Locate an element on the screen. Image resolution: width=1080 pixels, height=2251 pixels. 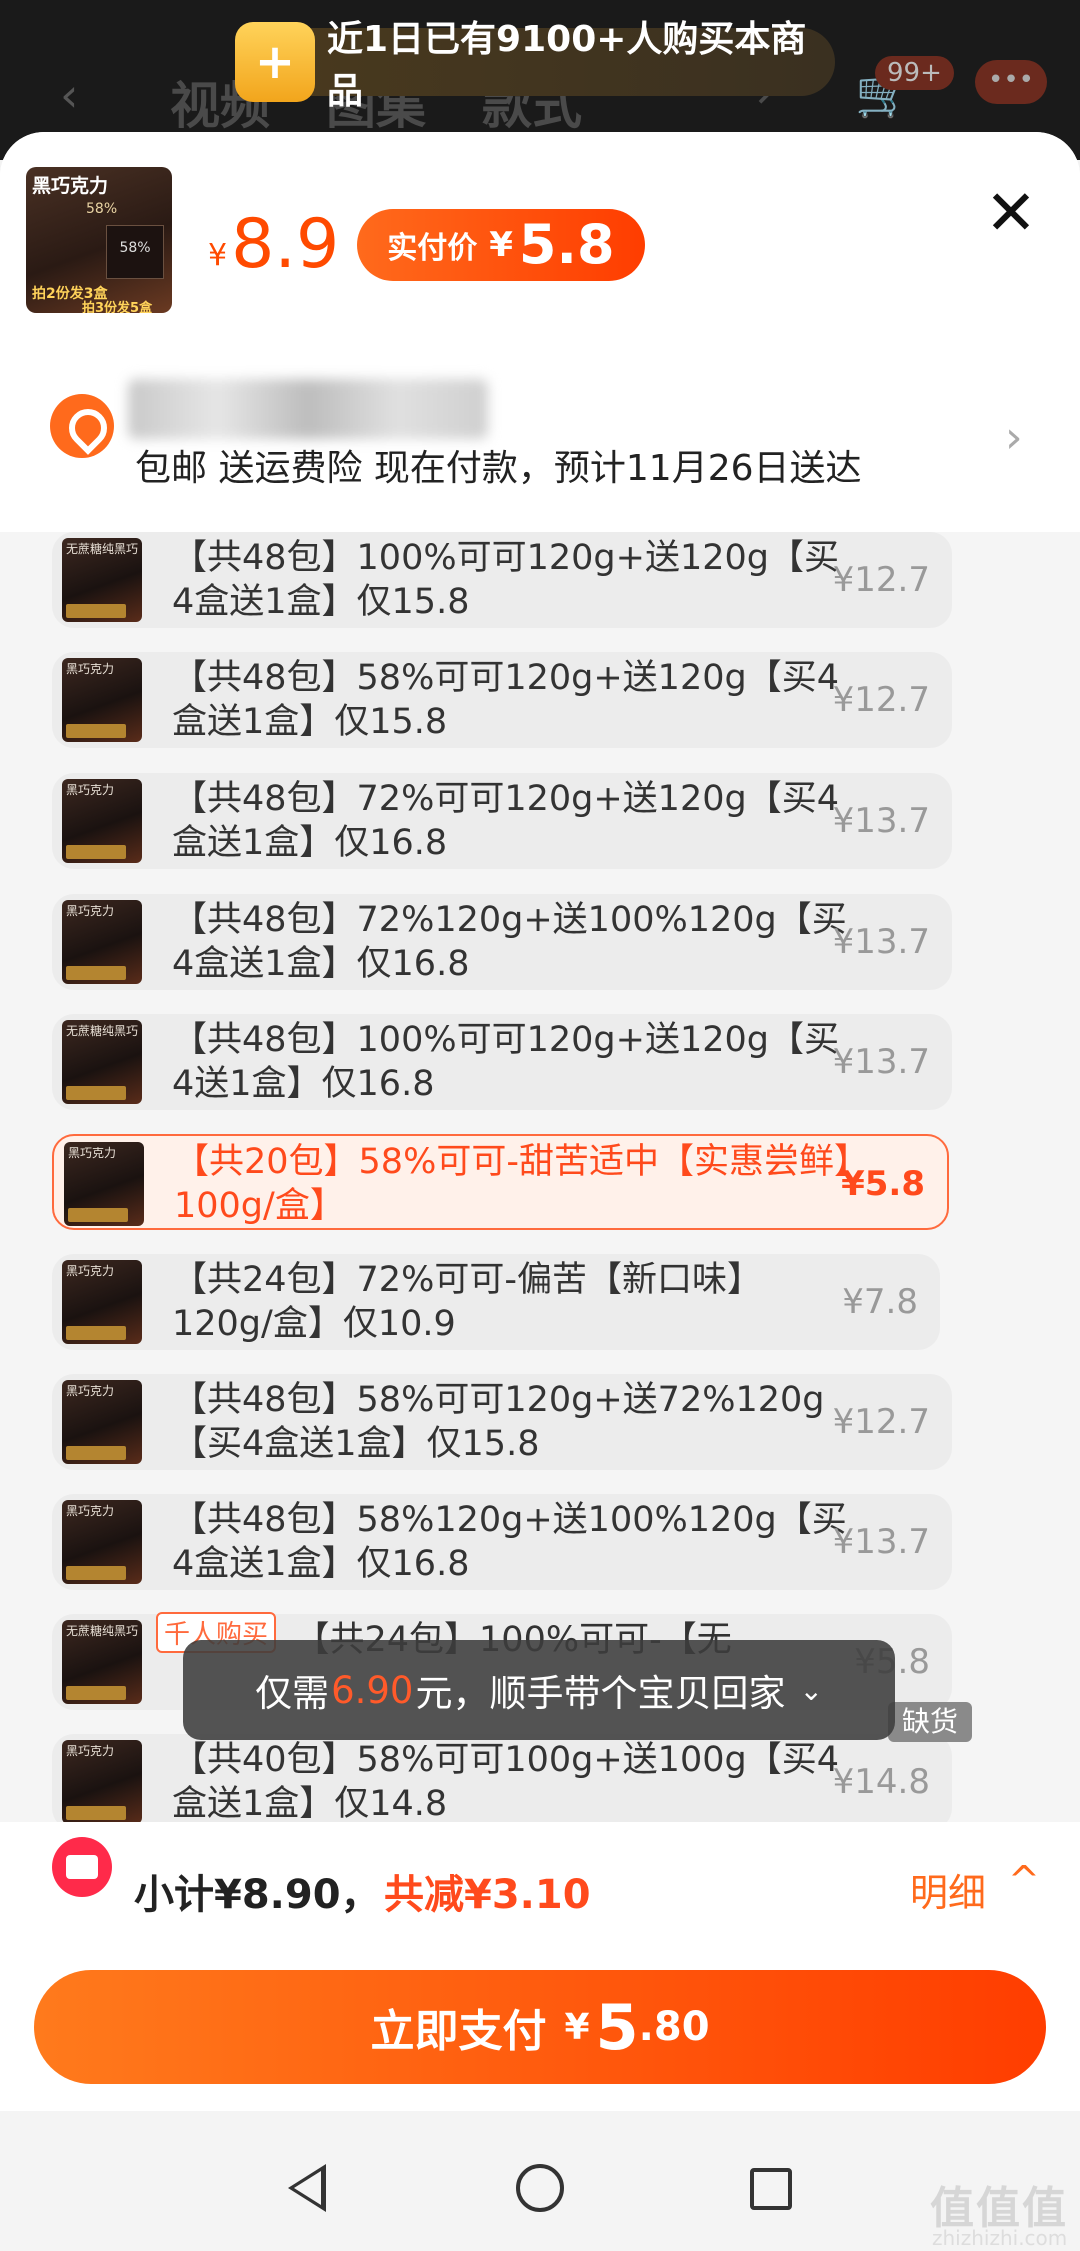
sku-name: 【共24包】72%可可-偏苦【新口味】120g/盒】仅10.9 is located at coordinates (467, 1302).